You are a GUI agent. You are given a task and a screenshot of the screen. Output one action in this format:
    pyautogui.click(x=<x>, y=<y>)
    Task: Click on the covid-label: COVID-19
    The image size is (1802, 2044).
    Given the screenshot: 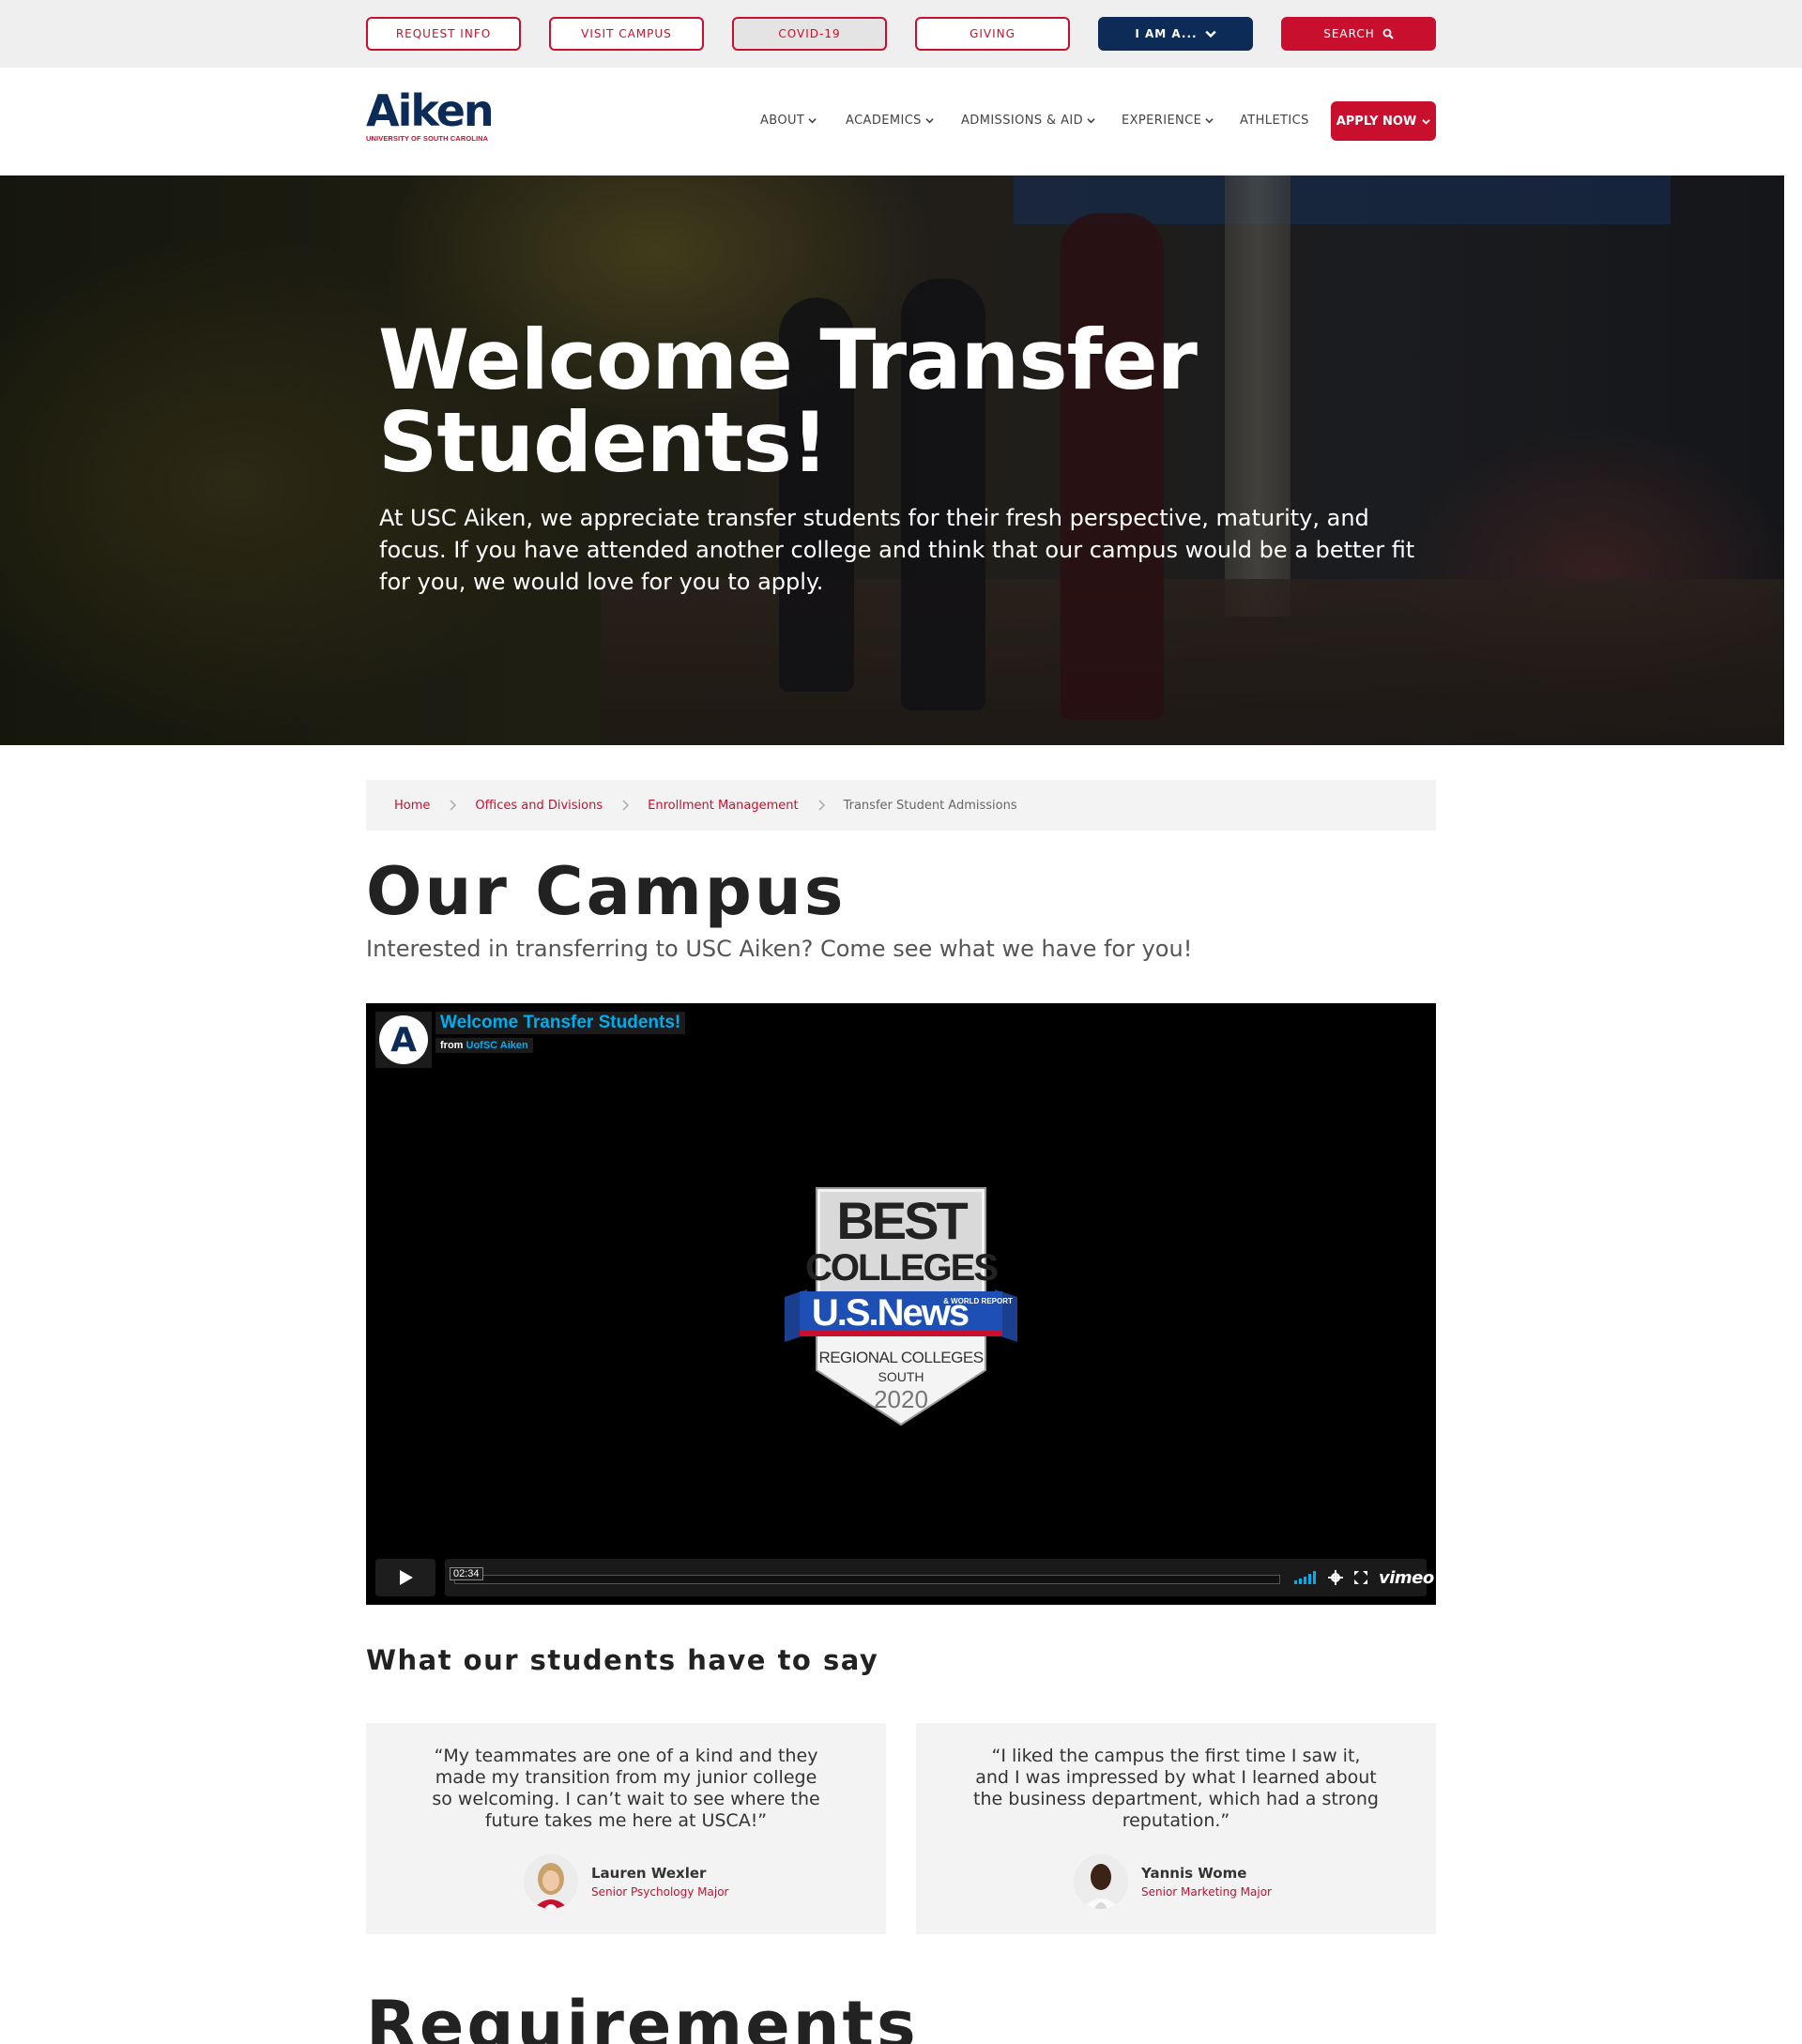 What is the action you would take?
    pyautogui.click(x=810, y=33)
    